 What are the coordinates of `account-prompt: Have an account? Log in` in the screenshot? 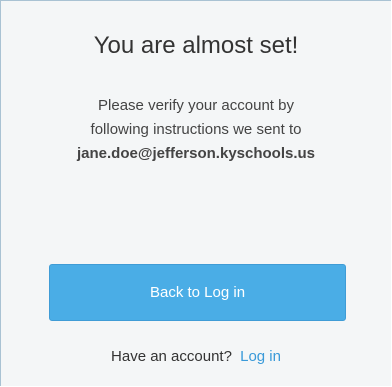 It's located at (196, 357).